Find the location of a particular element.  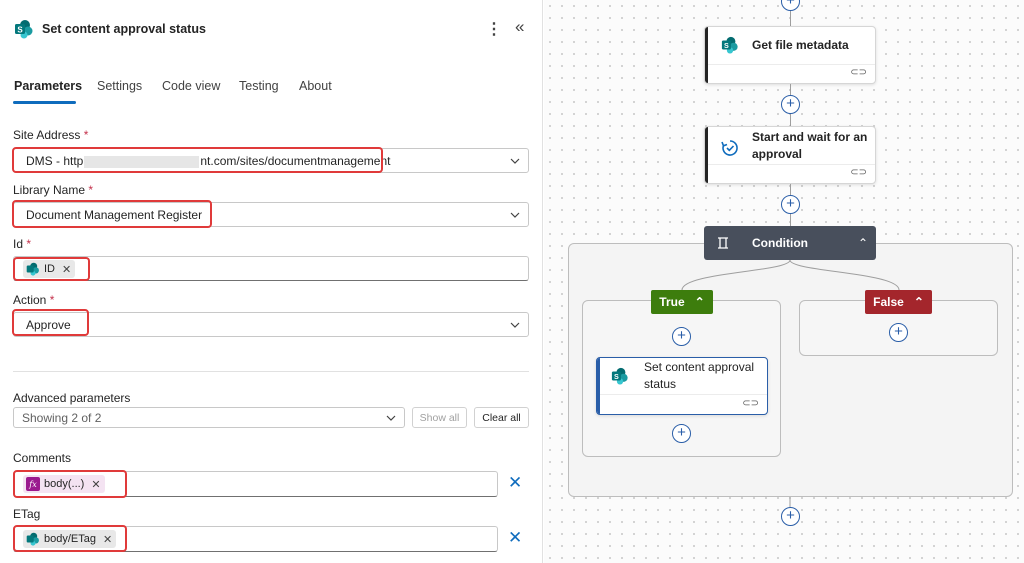

divider is located at coordinates (271, 371).